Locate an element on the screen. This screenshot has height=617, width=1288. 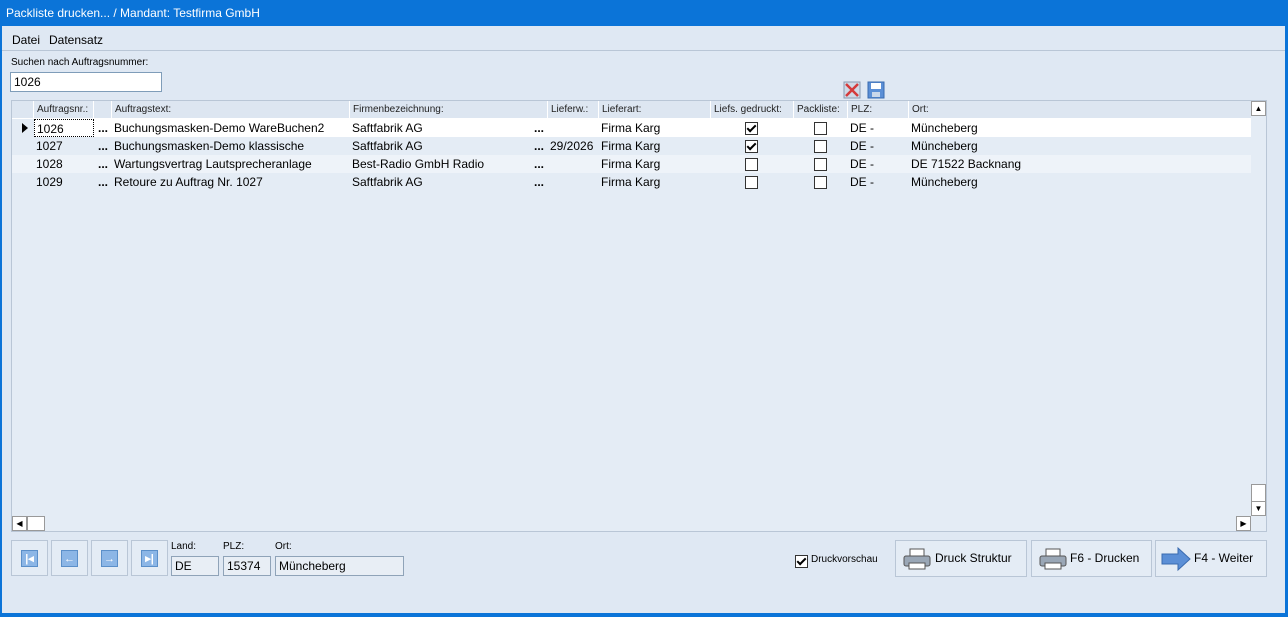
cell-nr: 1026 is located at coordinates (64, 128).